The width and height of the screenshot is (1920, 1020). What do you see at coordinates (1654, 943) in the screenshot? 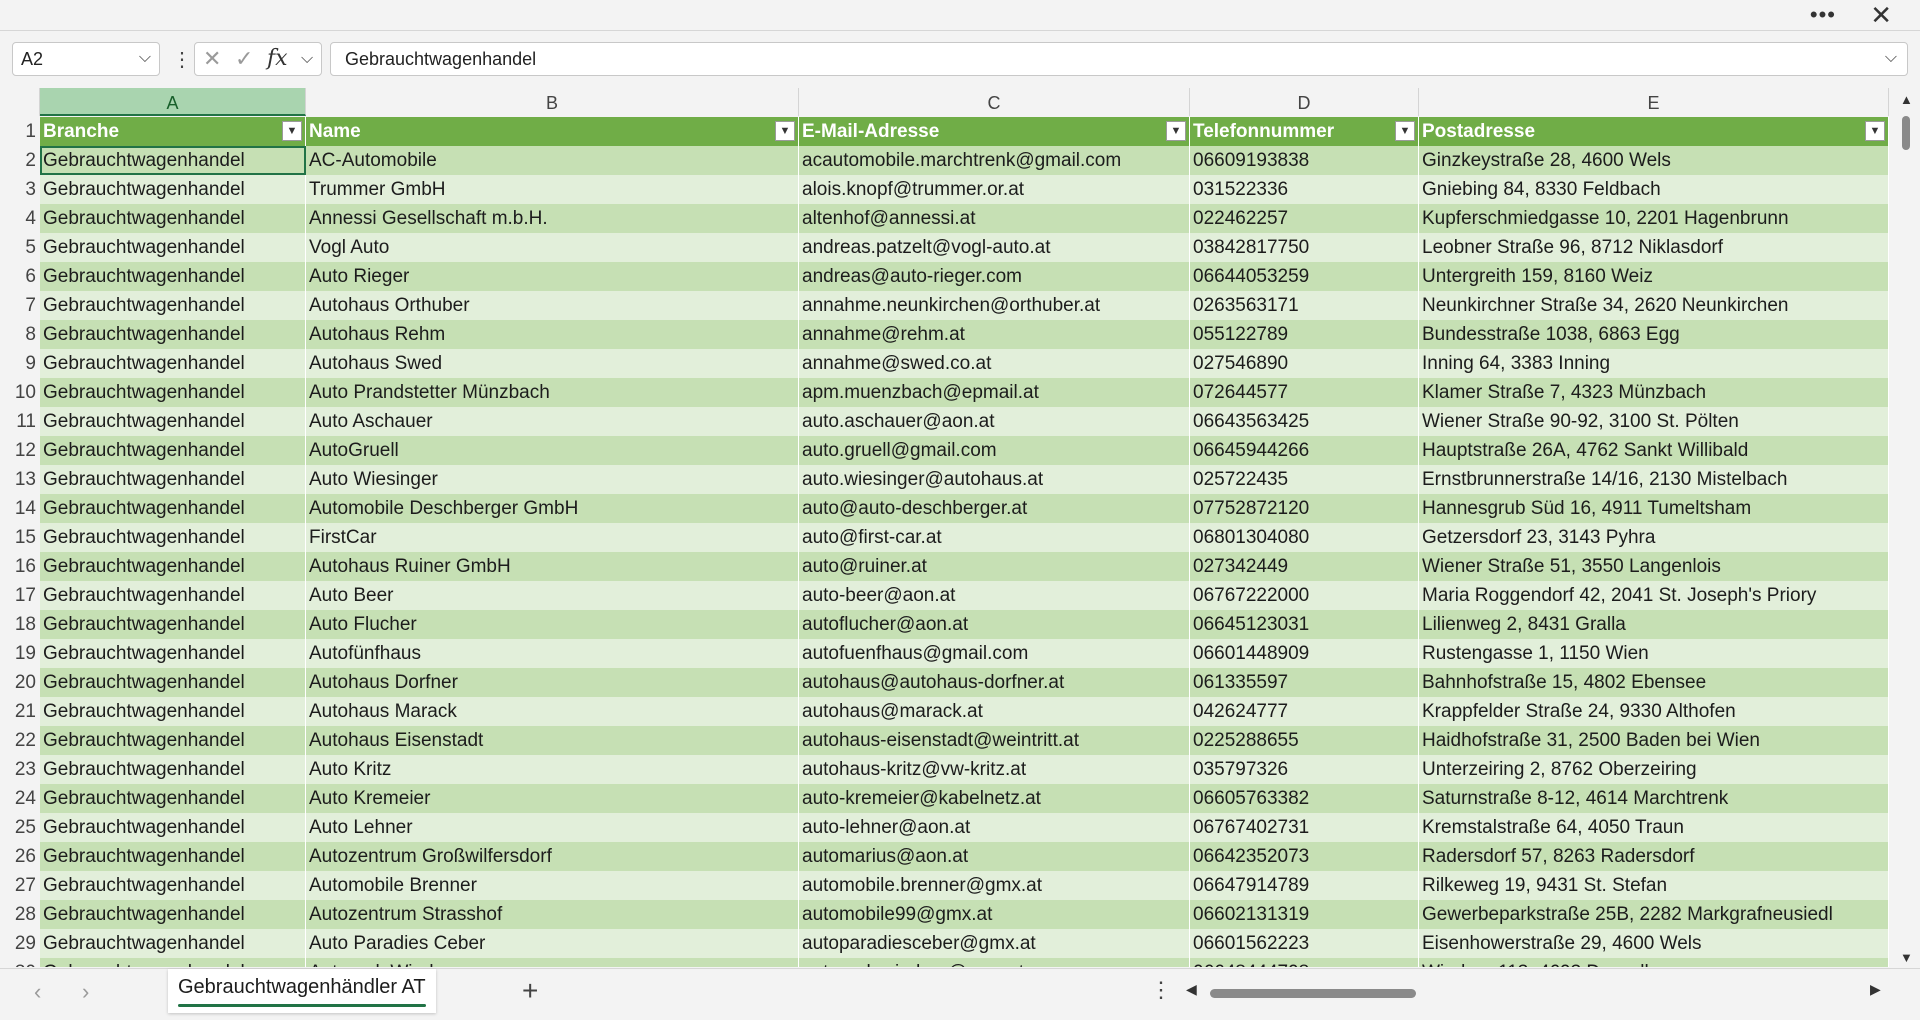
I see `cell-postadresse: Eisenhowerstraße 29, 4600 Wels` at bounding box center [1654, 943].